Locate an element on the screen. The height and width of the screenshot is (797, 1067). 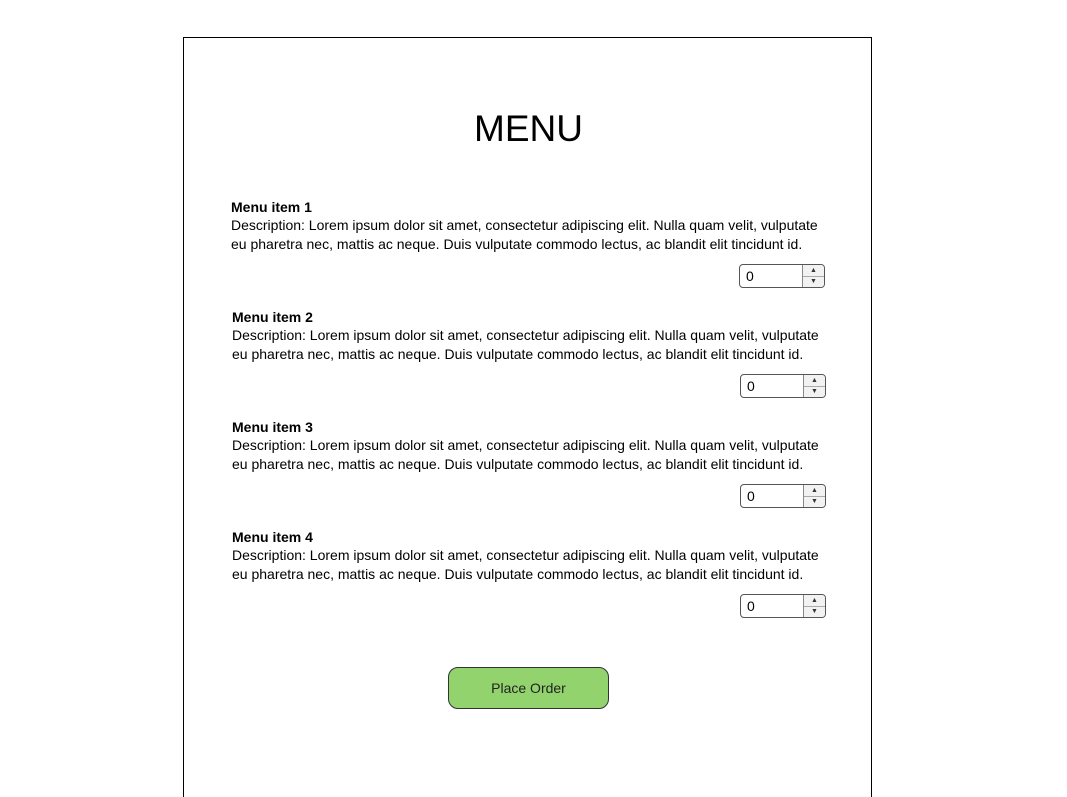
quantity-stepper-3: 0 ▲ ▼ is located at coordinates (783, 496).